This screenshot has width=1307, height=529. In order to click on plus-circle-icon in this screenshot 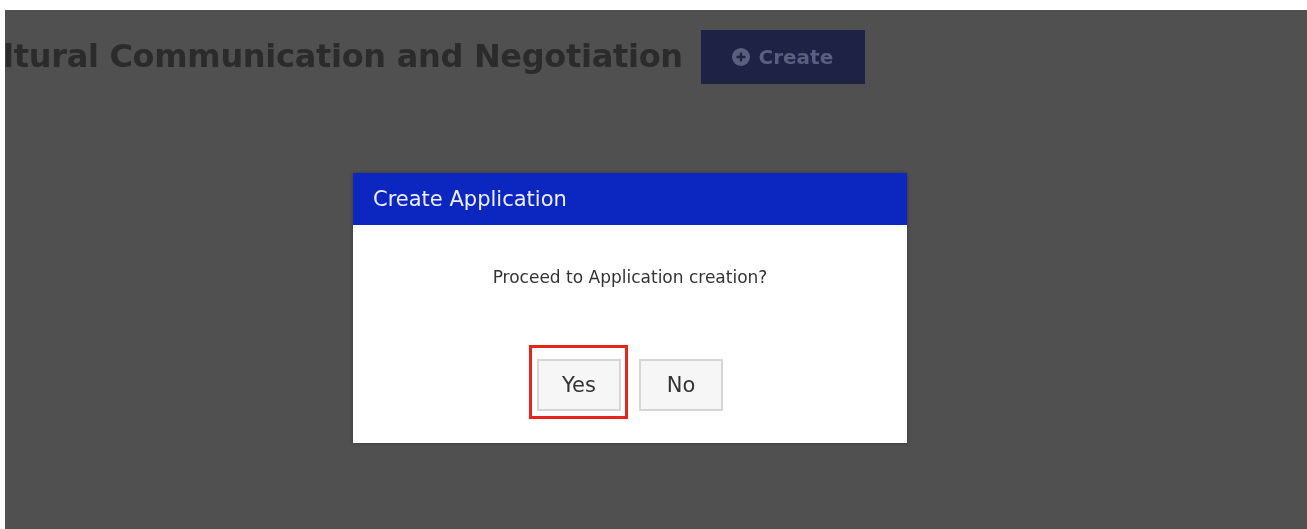, I will do `click(741, 57)`.